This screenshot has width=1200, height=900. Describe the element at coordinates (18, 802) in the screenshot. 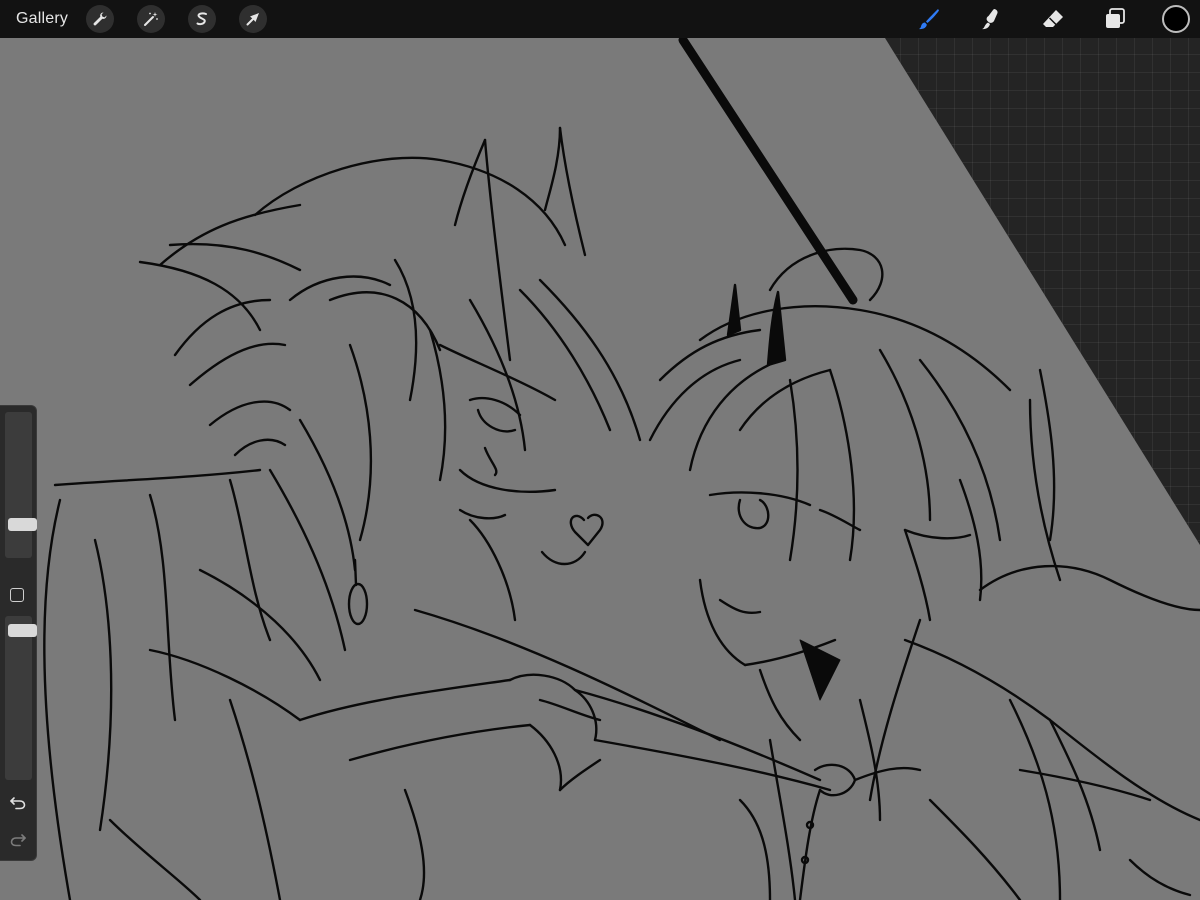

I see `undo-icon` at that location.